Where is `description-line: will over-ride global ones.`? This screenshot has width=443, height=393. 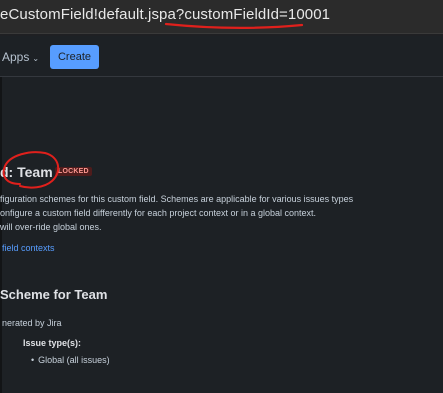
description-line: will over-ride global ones. is located at coordinates (51, 227).